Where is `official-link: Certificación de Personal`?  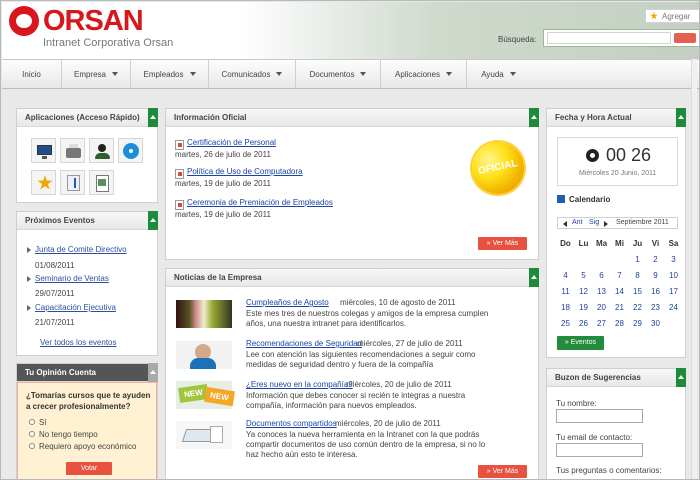 official-link: Certificación de Personal is located at coordinates (231, 142).